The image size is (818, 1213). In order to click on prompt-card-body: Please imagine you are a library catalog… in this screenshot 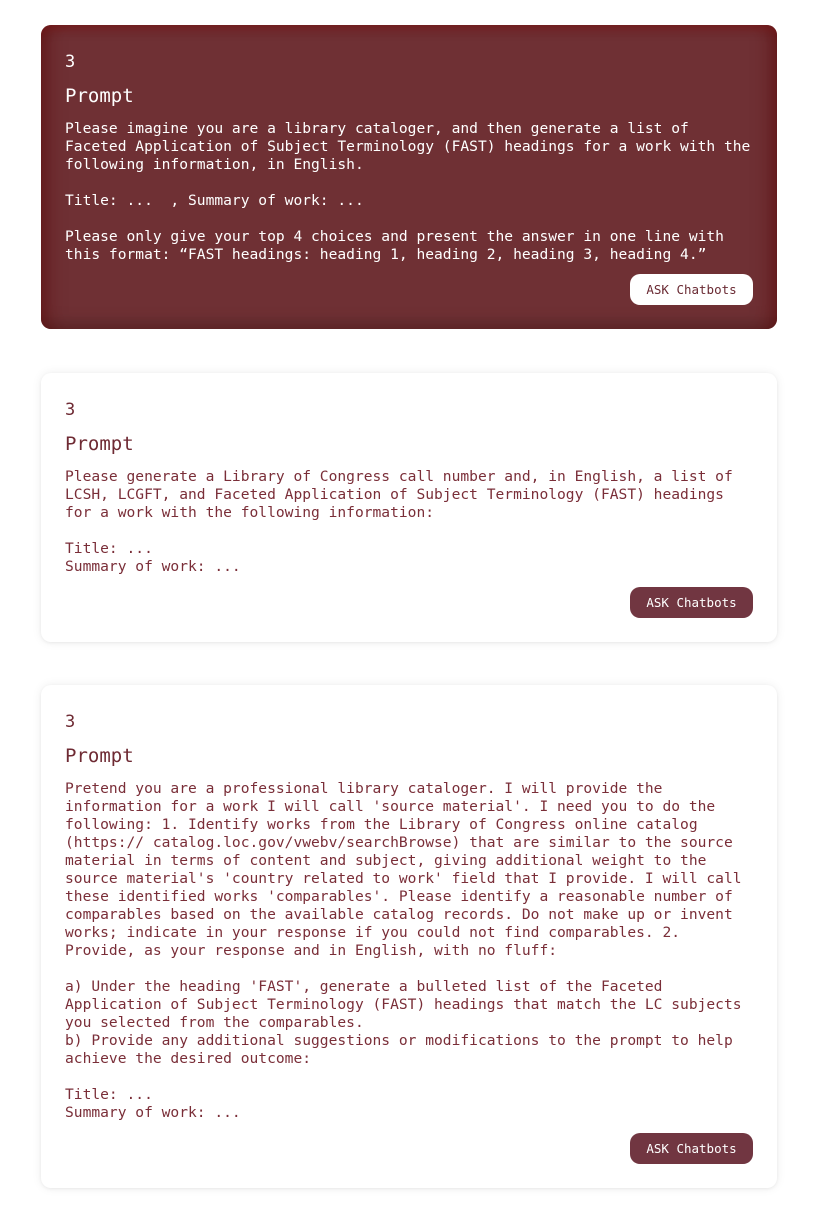, I will do `click(408, 191)`.